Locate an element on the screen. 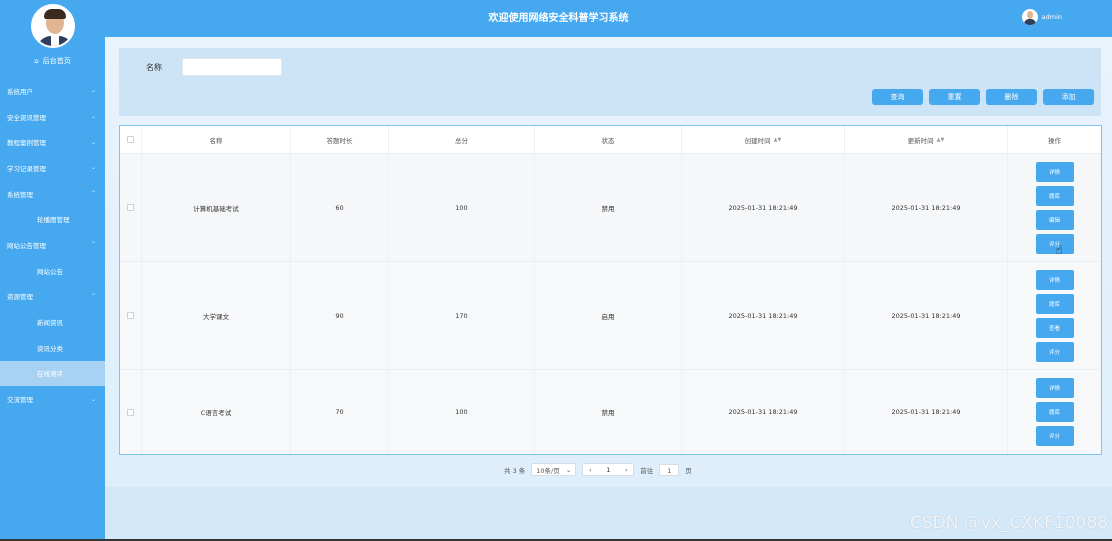 The image size is (1112, 541). query-button: 查询 is located at coordinates (897, 97).